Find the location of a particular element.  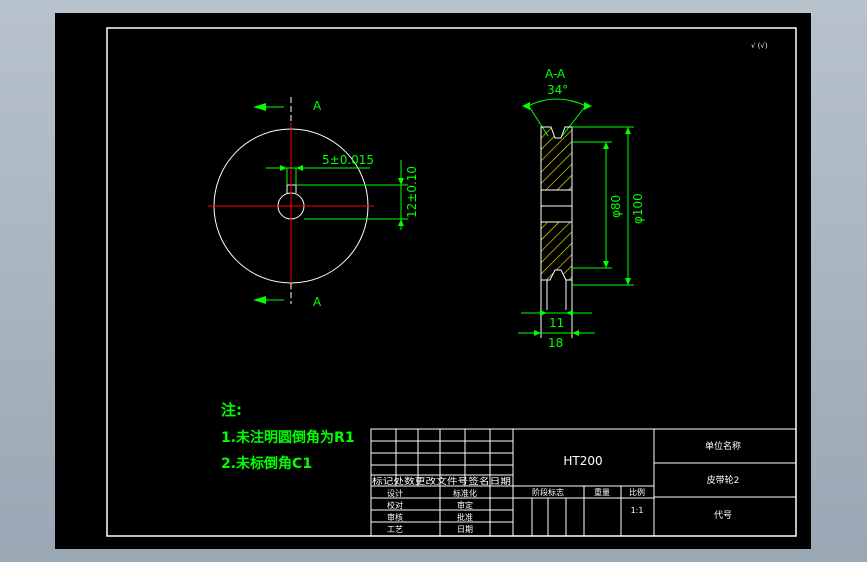

scale-label: 比例 is located at coordinates (637, 492).